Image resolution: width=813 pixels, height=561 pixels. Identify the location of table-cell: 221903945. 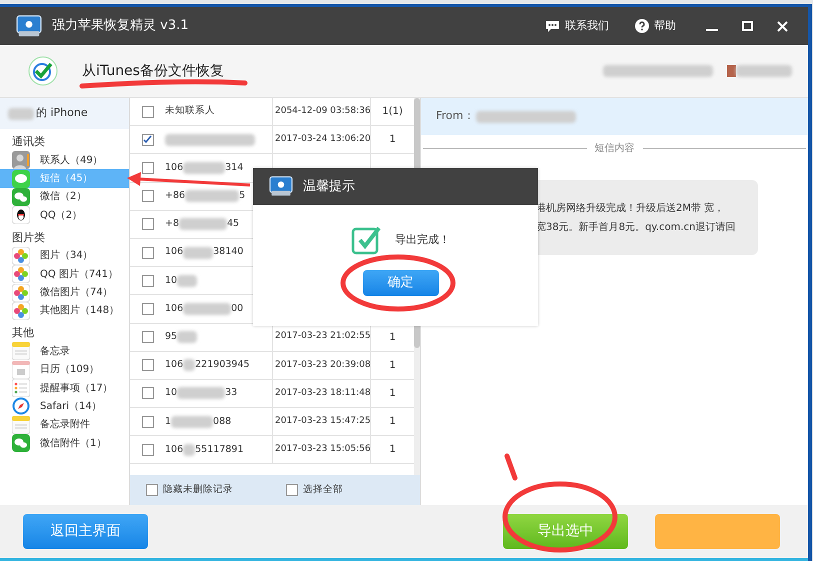
(222, 365).